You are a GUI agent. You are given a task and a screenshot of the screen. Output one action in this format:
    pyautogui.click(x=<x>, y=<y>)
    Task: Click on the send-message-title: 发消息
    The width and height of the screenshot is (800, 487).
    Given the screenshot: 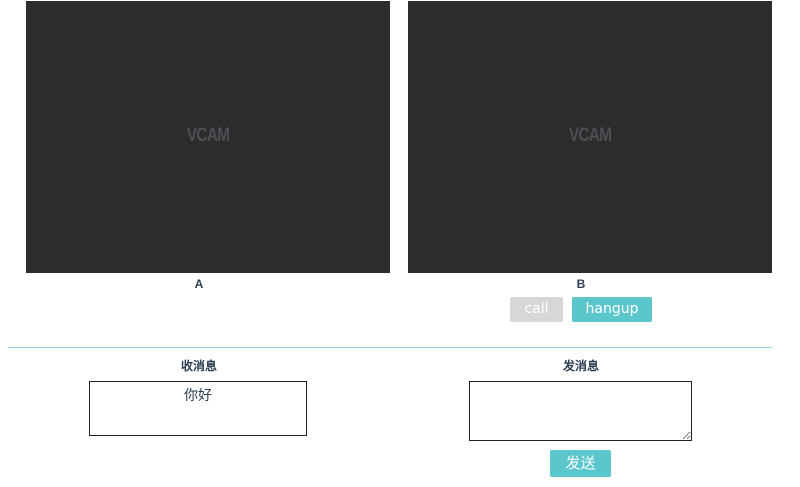 What is the action you would take?
    pyautogui.click(x=580, y=366)
    